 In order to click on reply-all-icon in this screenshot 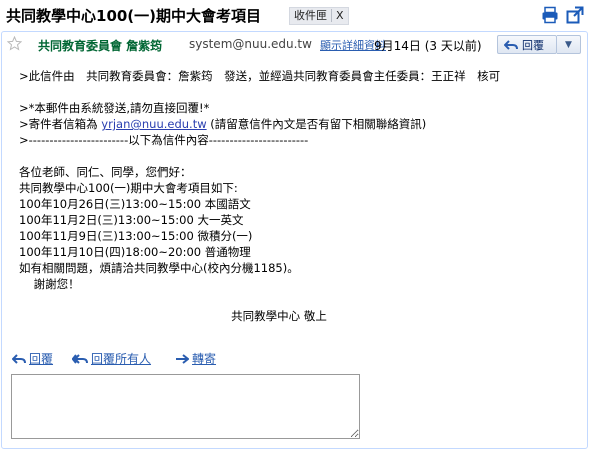, I will do `click(79, 359)`.